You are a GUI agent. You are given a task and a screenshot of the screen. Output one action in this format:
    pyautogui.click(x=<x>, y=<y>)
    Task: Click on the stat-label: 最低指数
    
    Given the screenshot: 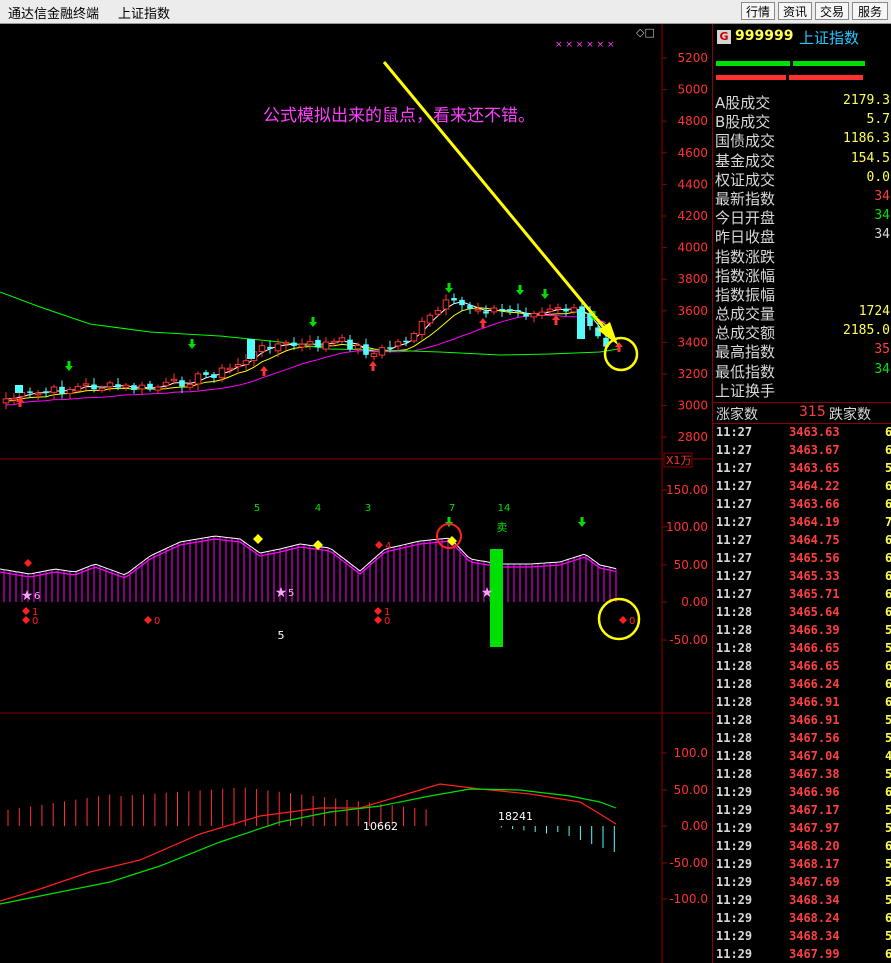 What is the action you would take?
    pyautogui.click(x=745, y=371)
    